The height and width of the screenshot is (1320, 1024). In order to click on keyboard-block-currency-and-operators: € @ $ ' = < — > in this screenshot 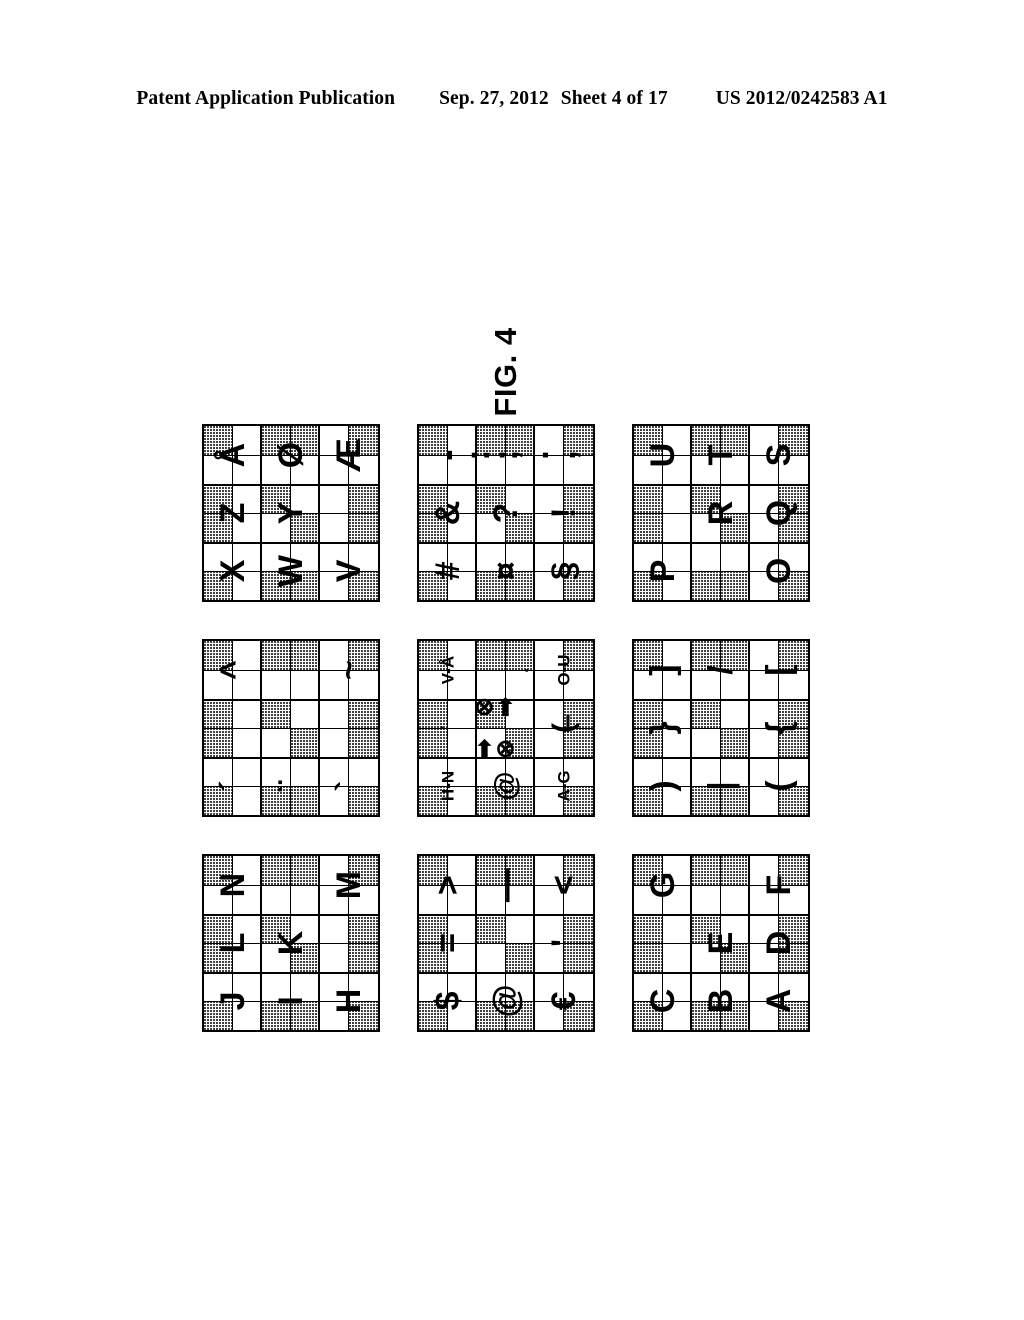, I will do `click(506, 943)`.